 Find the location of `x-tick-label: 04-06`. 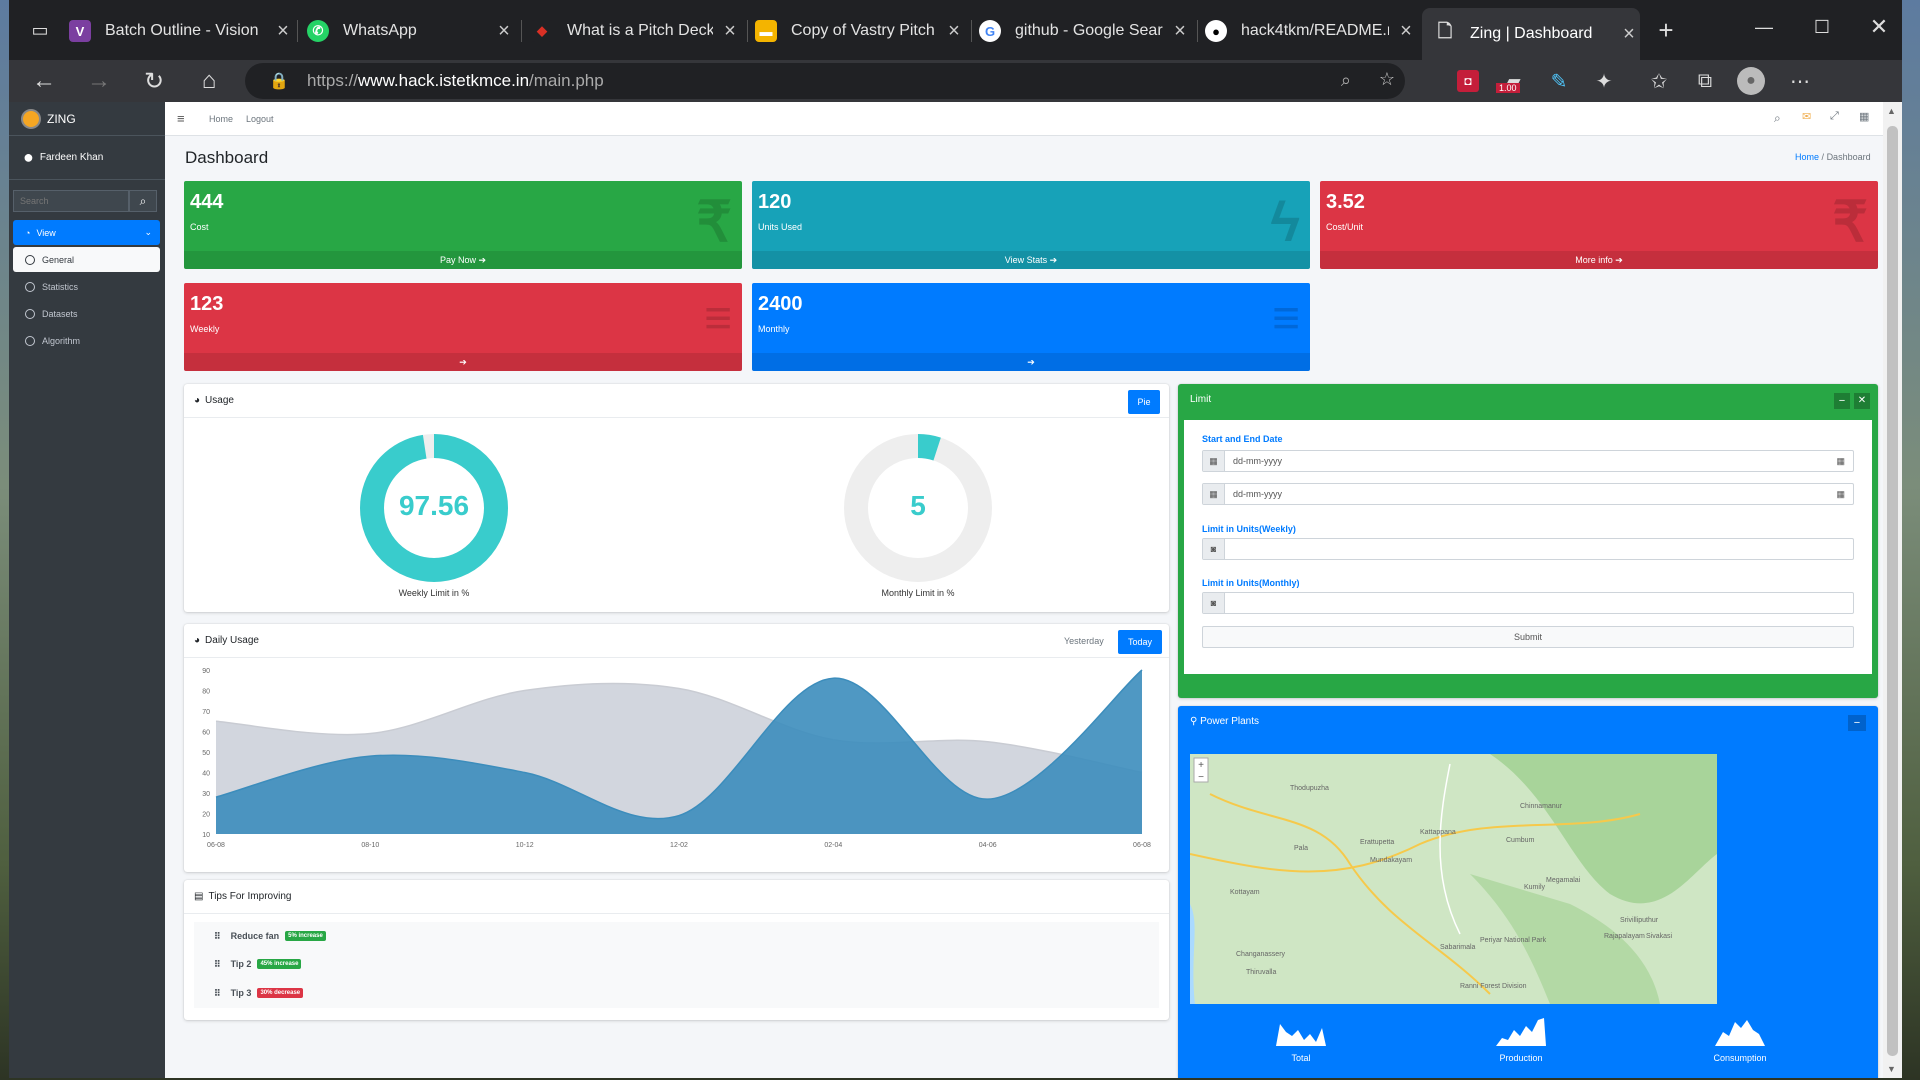

x-tick-label: 04-06 is located at coordinates (988, 845).